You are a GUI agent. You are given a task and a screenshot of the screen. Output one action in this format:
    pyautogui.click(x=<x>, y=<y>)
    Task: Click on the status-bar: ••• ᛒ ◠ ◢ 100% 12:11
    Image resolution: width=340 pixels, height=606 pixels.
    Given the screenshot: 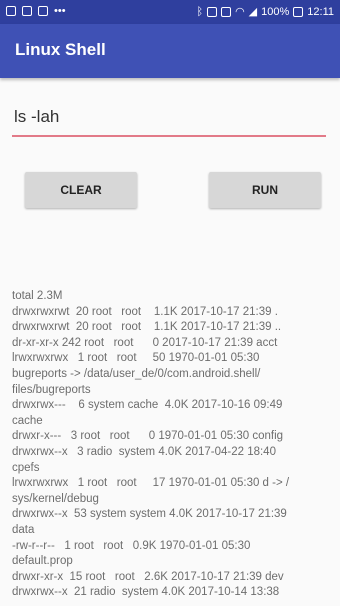 What is the action you would take?
    pyautogui.click(x=170, y=12)
    